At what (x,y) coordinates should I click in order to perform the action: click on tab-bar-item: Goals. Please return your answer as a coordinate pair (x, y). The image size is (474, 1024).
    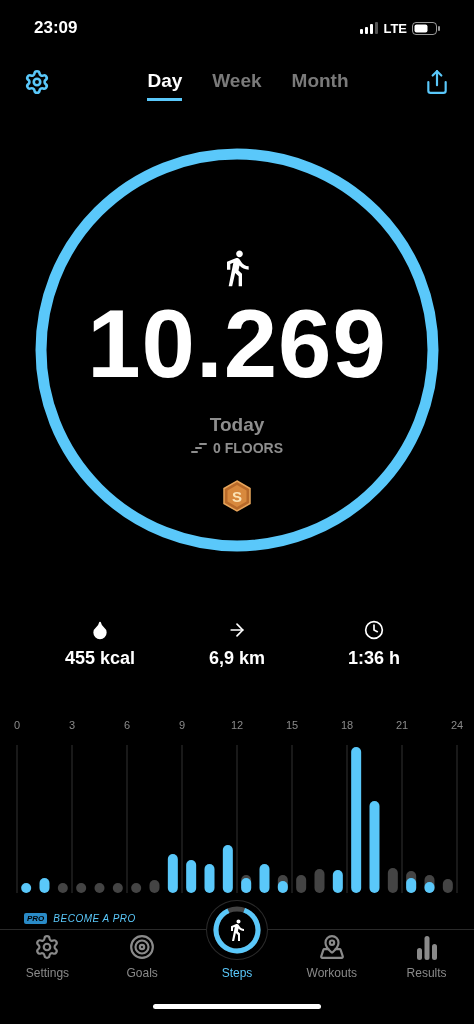
    Looking at the image, I should click on (142, 961).